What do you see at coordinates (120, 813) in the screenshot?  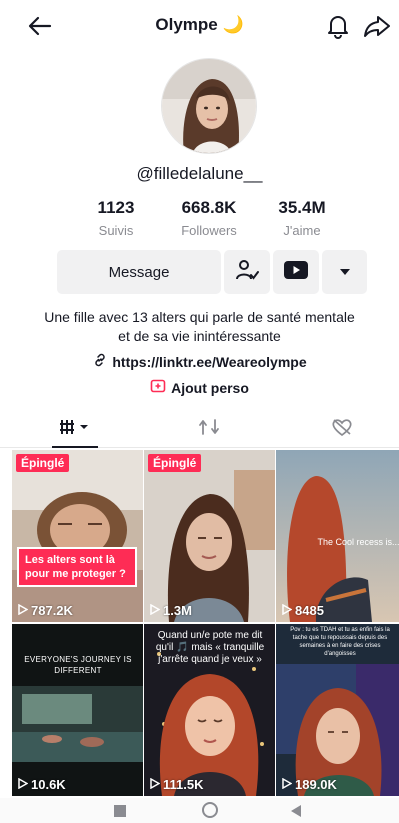 I see `recent-apps-button` at bounding box center [120, 813].